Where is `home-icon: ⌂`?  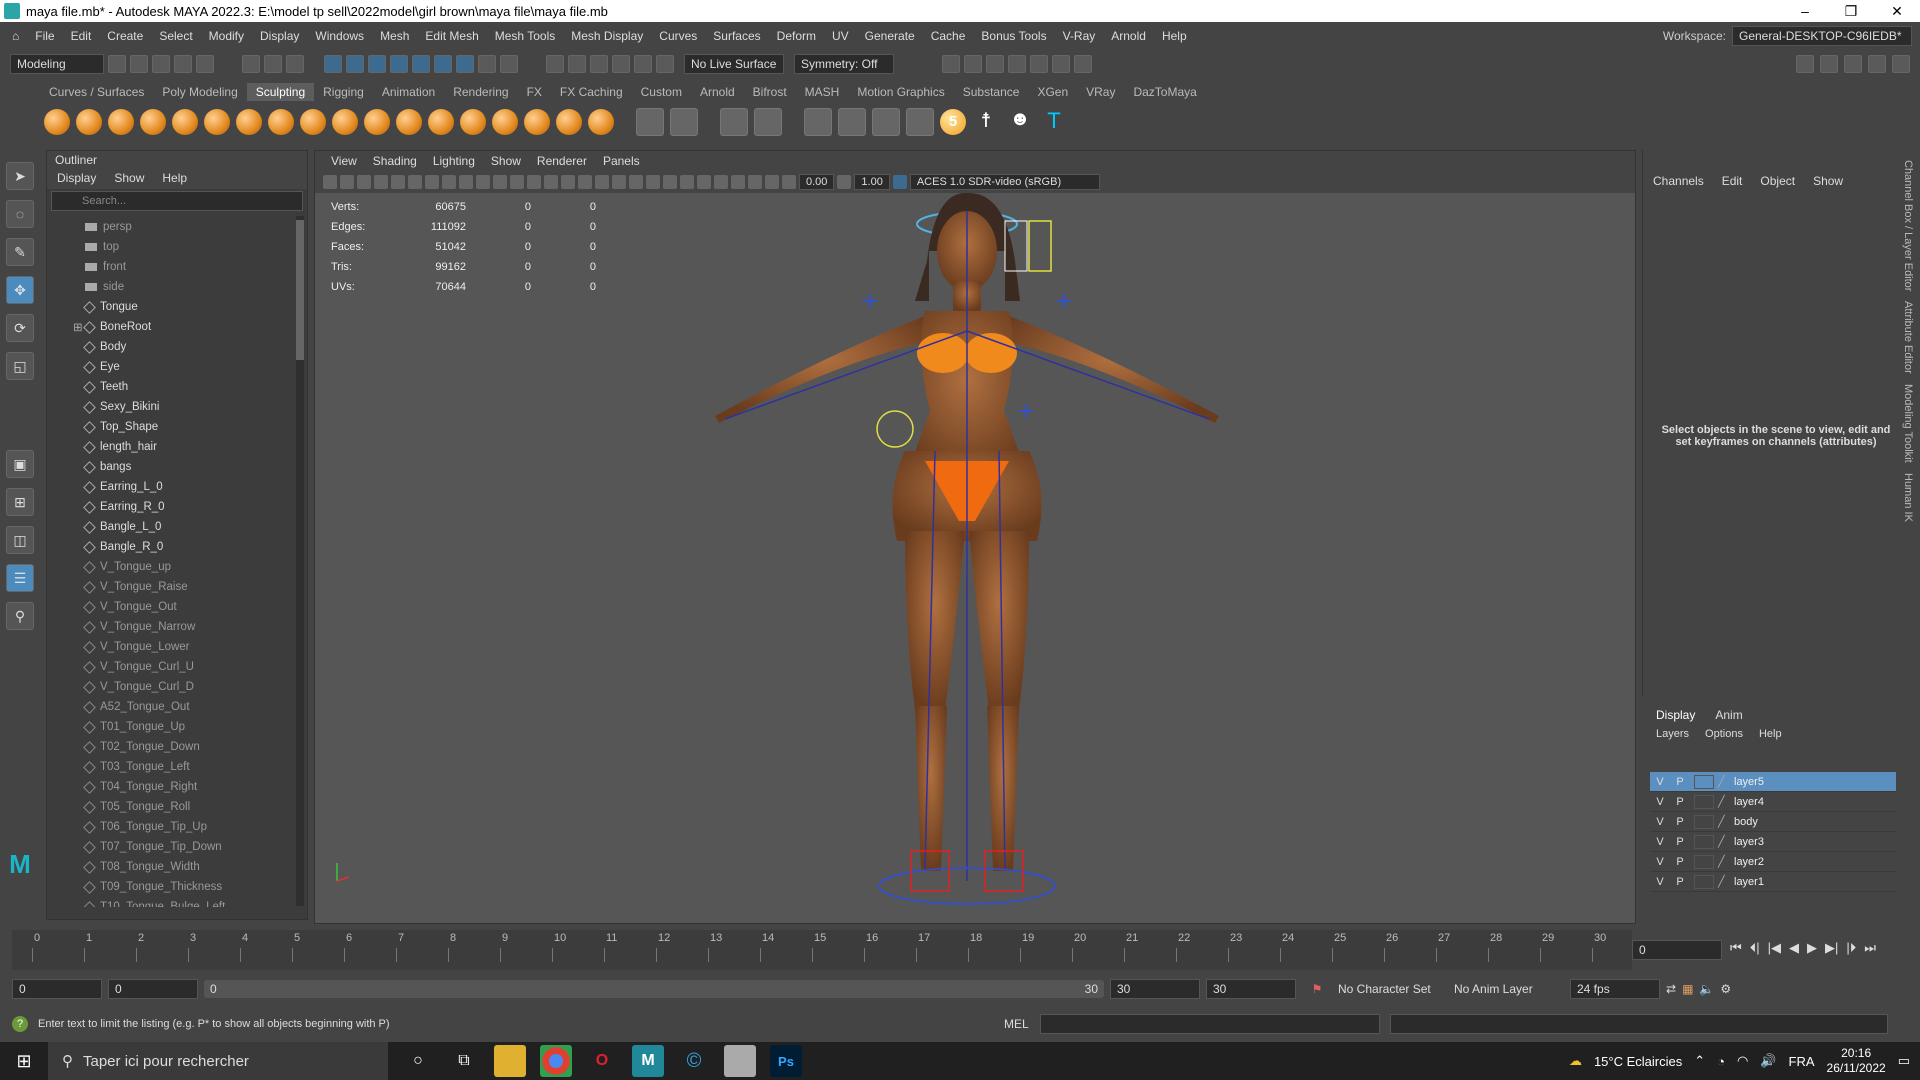
home-icon: ⌂ is located at coordinates (15, 36).